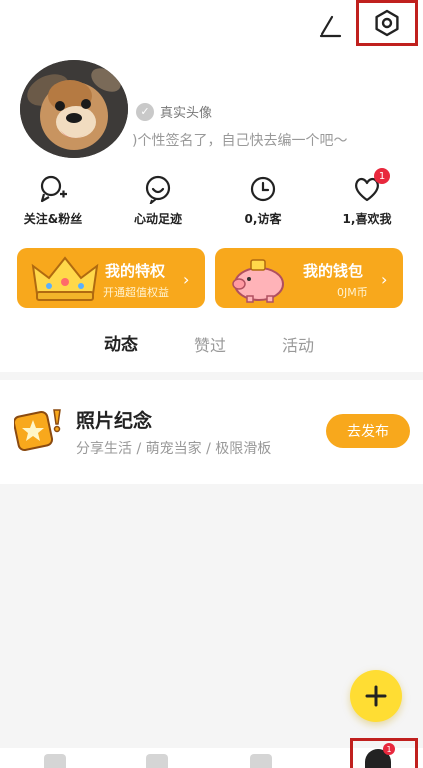  What do you see at coordinates (53, 219) in the screenshot?
I see `stat-label: 关注&粉丝` at bounding box center [53, 219].